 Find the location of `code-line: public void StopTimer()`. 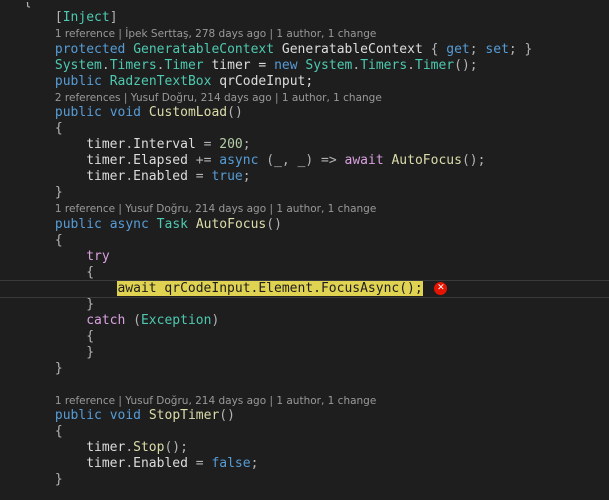

code-line: public void StopTimer() is located at coordinates (145, 416).